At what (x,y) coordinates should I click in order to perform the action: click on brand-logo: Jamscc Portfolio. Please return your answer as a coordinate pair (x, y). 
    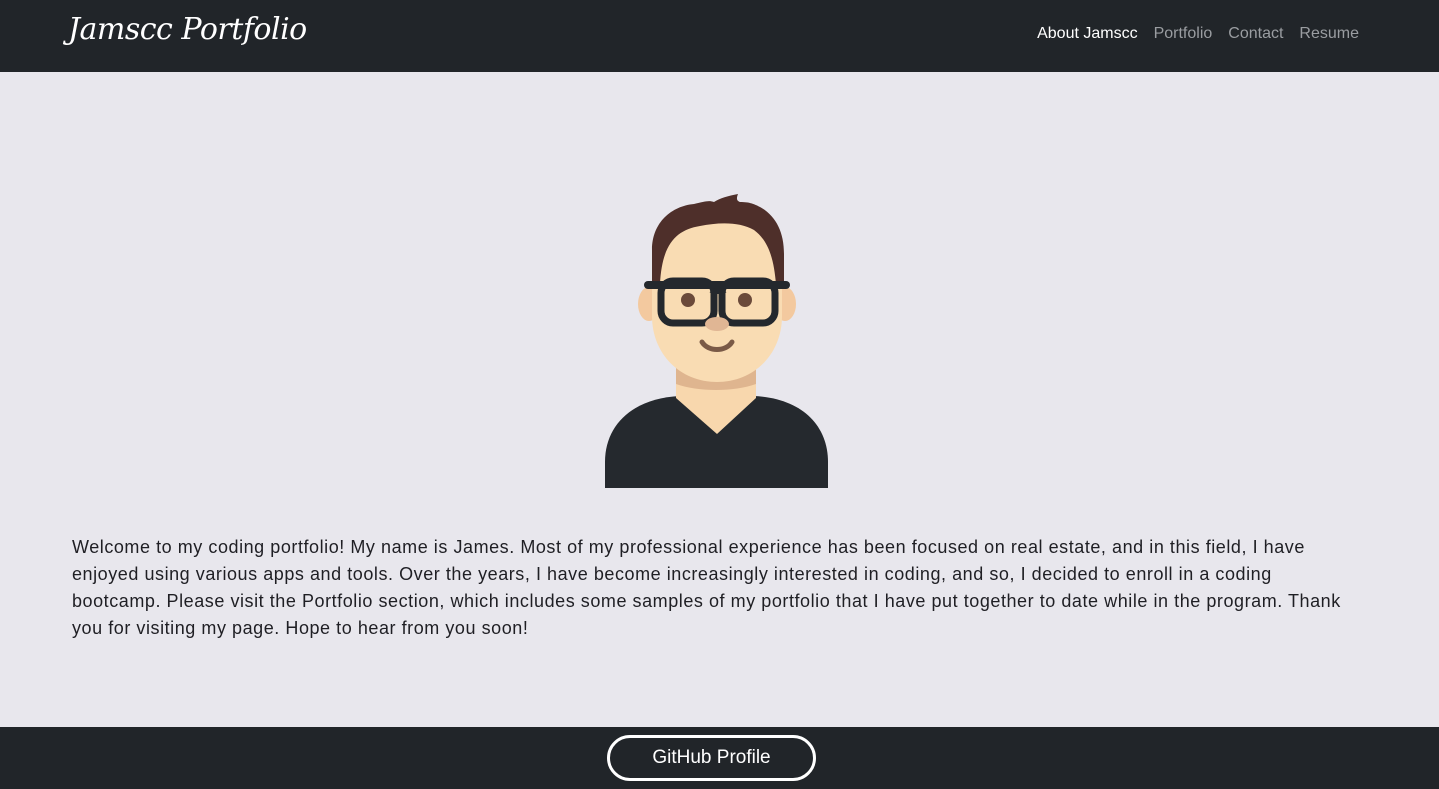
    Looking at the image, I should click on (187, 29).